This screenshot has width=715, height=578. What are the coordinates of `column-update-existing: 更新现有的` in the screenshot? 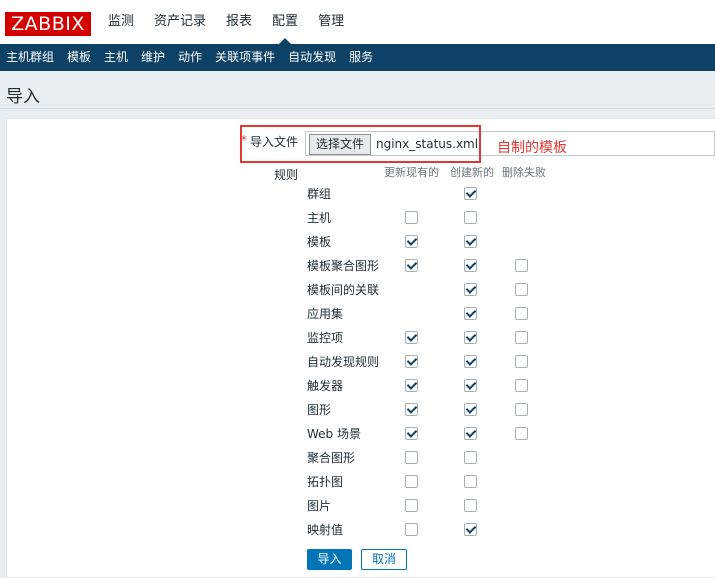 It's located at (411, 172).